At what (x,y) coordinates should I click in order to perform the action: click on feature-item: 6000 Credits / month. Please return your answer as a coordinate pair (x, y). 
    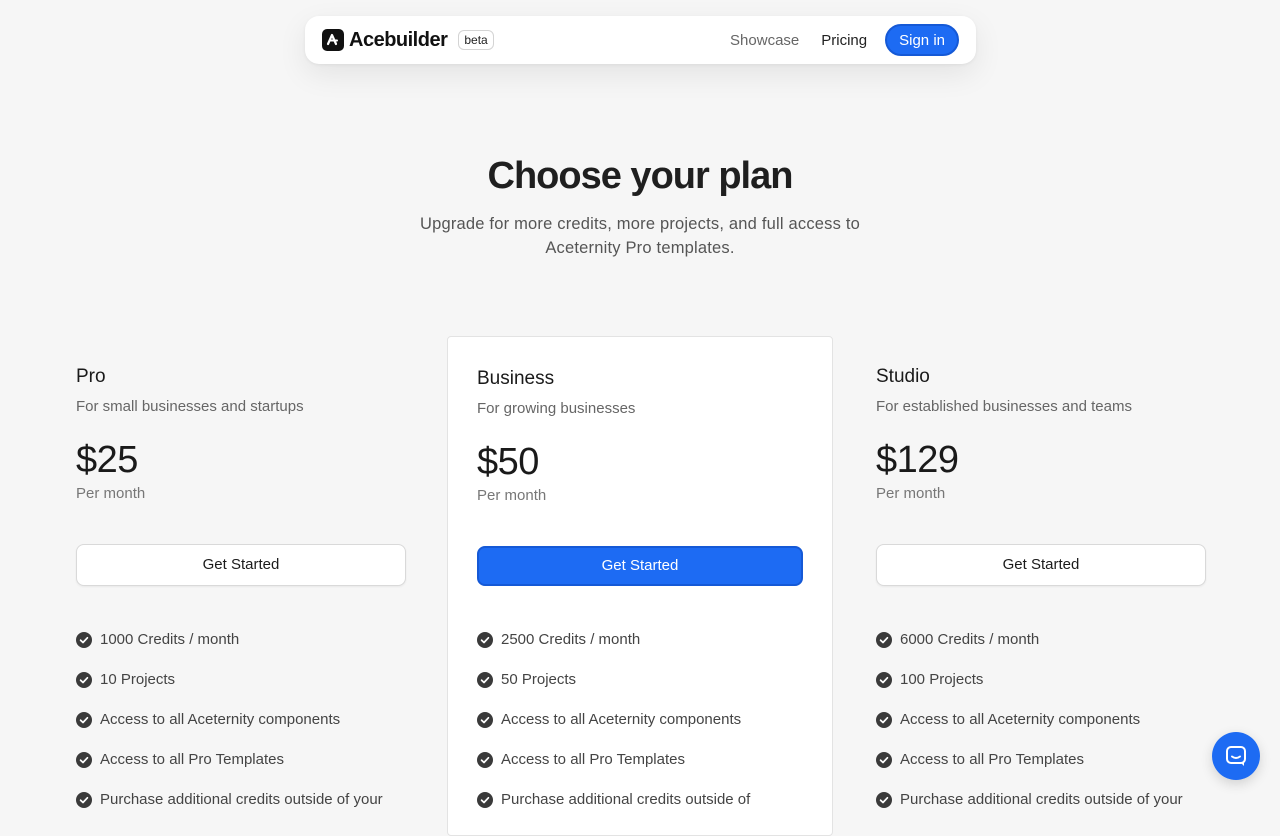
    Looking at the image, I should click on (1041, 640).